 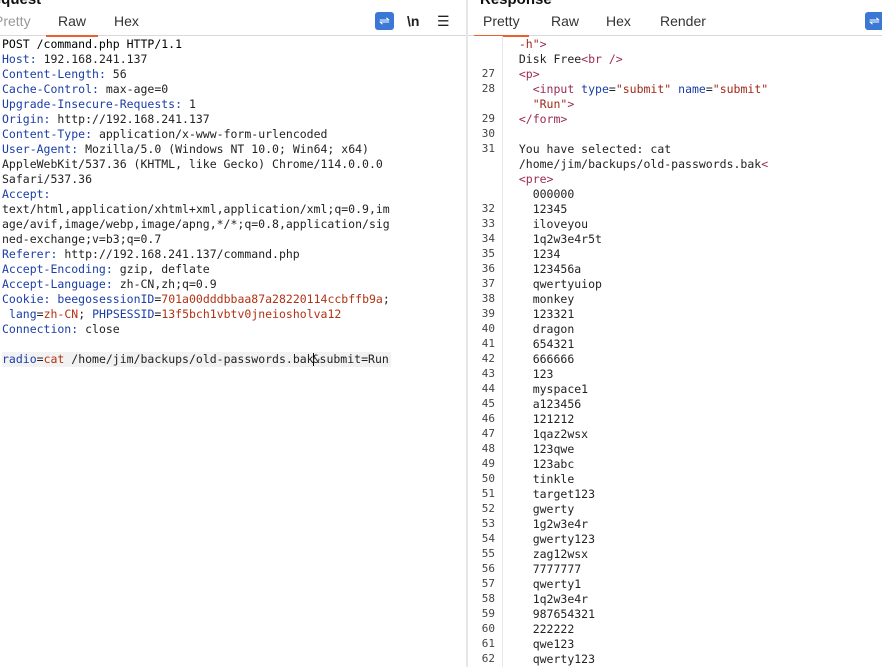 What do you see at coordinates (692, 89) in the screenshot?
I see `code-token: name` at bounding box center [692, 89].